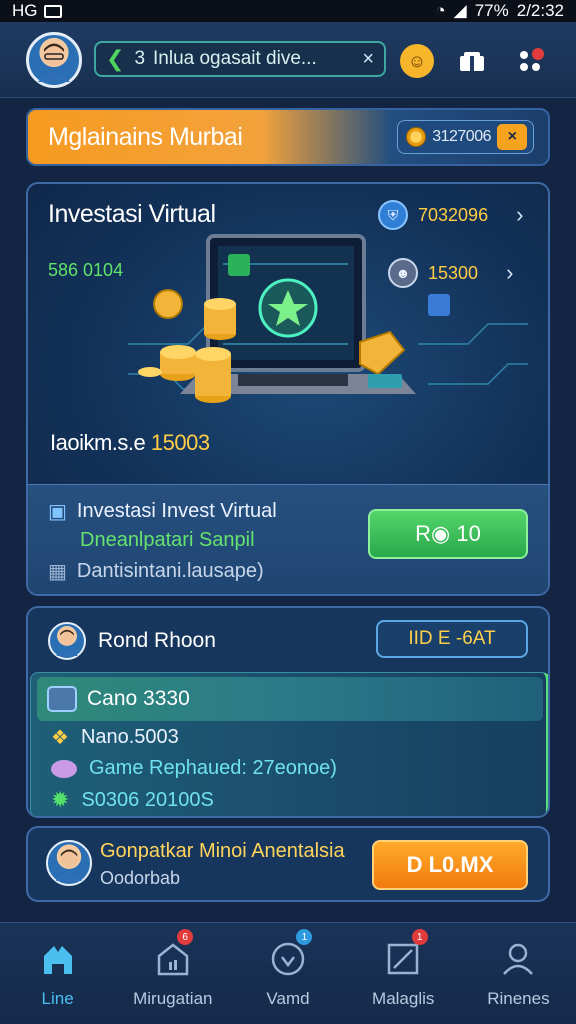 Image resolution: width=576 pixels, height=1024 pixels. I want to click on card-footer: Iaoikm.s.e 15003, so click(130, 443).